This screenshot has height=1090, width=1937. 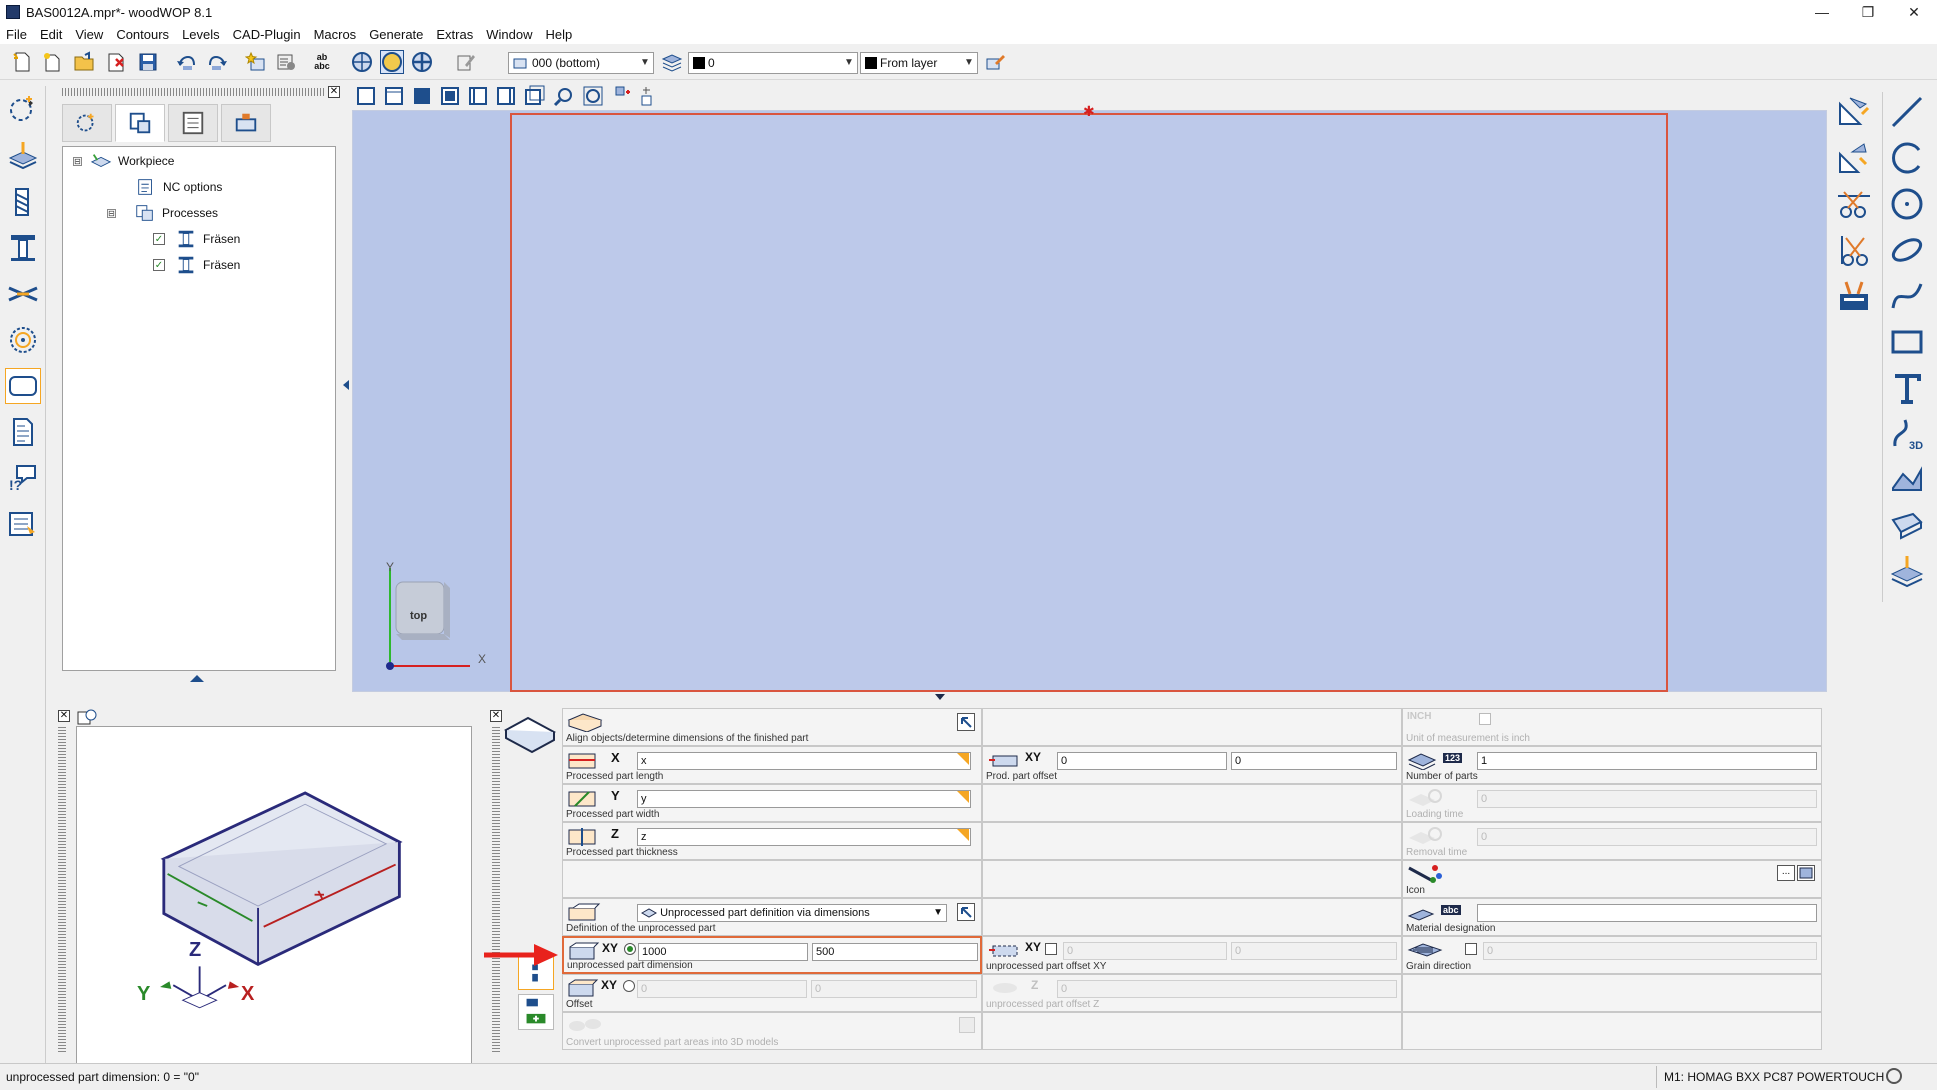 I want to click on unprocessed-offset-checkbox, so click(x=1051, y=949).